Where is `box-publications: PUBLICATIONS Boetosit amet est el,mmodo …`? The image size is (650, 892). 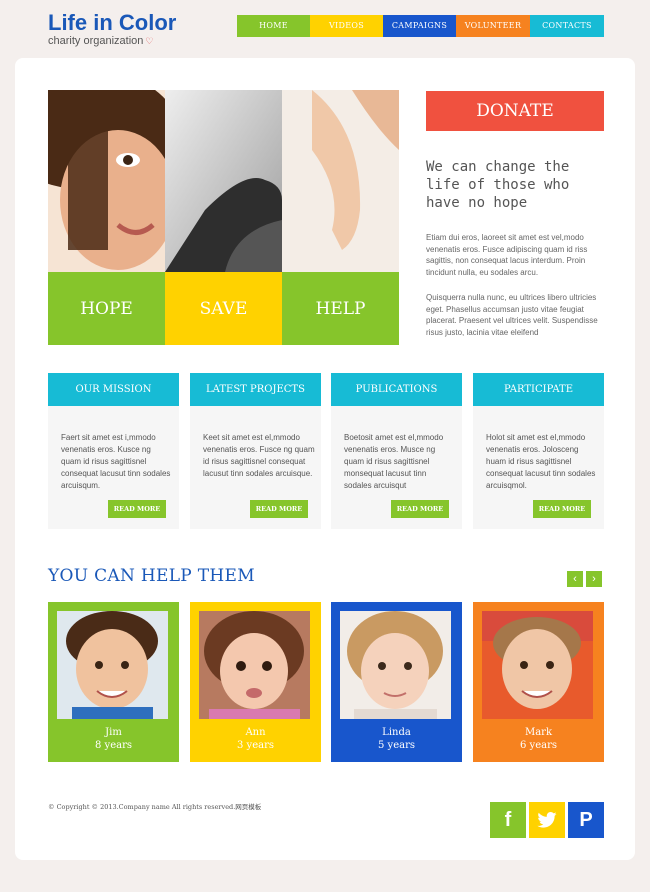
box-publications: PUBLICATIONS Boetosit amet est el,mmodo … is located at coordinates (396, 451).